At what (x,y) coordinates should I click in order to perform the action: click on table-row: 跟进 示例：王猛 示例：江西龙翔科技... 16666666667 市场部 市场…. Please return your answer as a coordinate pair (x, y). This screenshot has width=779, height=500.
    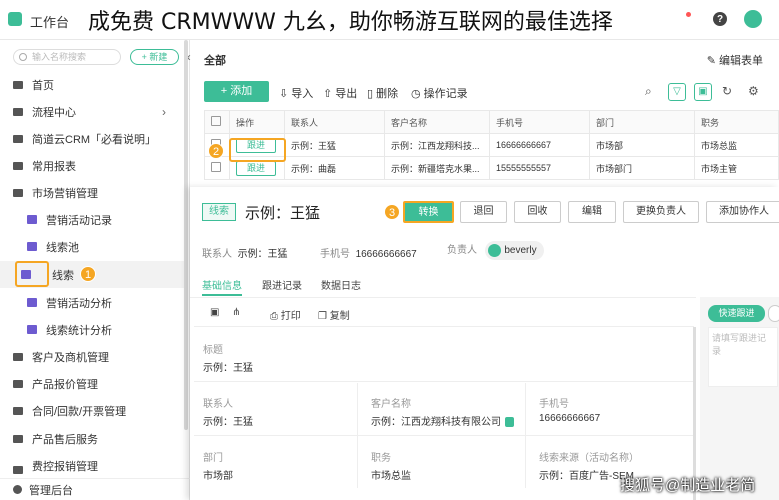
    Looking at the image, I should click on (491, 145).